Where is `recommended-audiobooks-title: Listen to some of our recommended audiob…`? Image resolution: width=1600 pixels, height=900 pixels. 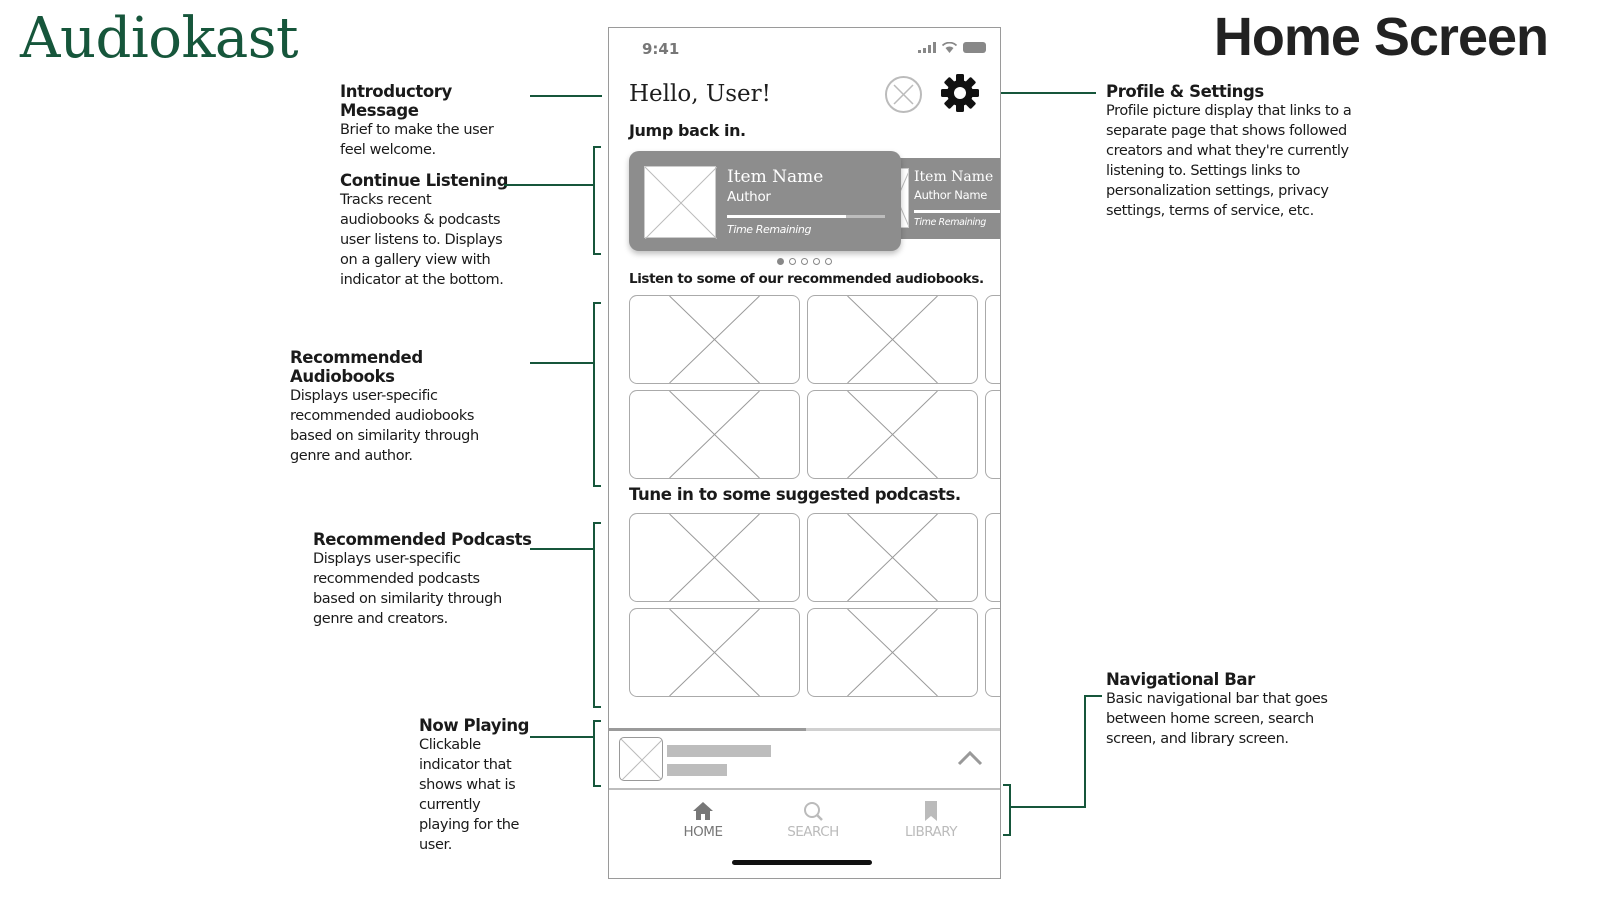 recommended-audiobooks-title: Listen to some of our recommended audiob… is located at coordinates (806, 279).